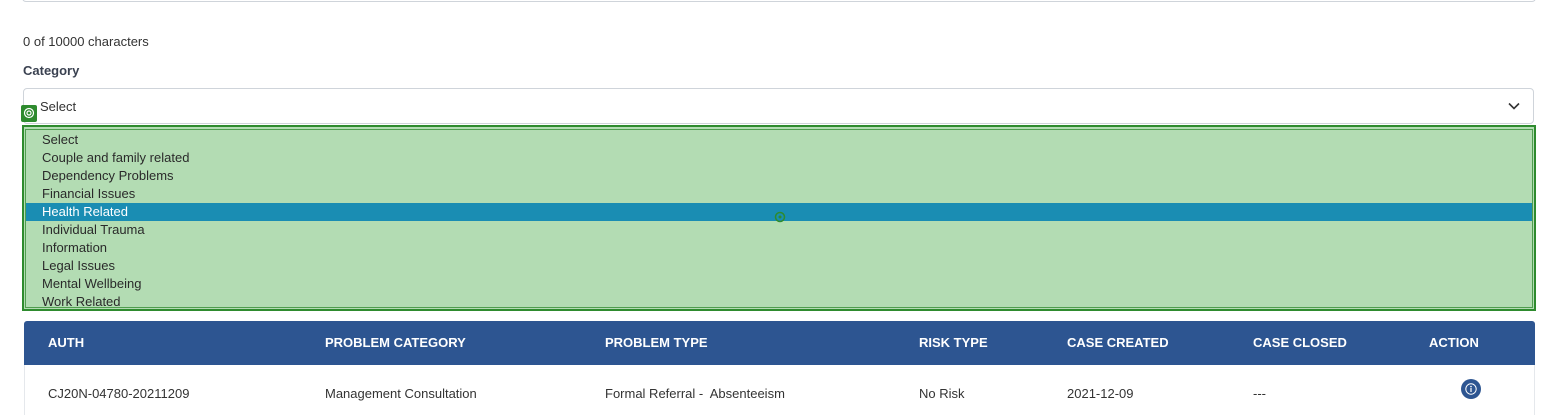  I want to click on description-textarea, so click(779, 1).